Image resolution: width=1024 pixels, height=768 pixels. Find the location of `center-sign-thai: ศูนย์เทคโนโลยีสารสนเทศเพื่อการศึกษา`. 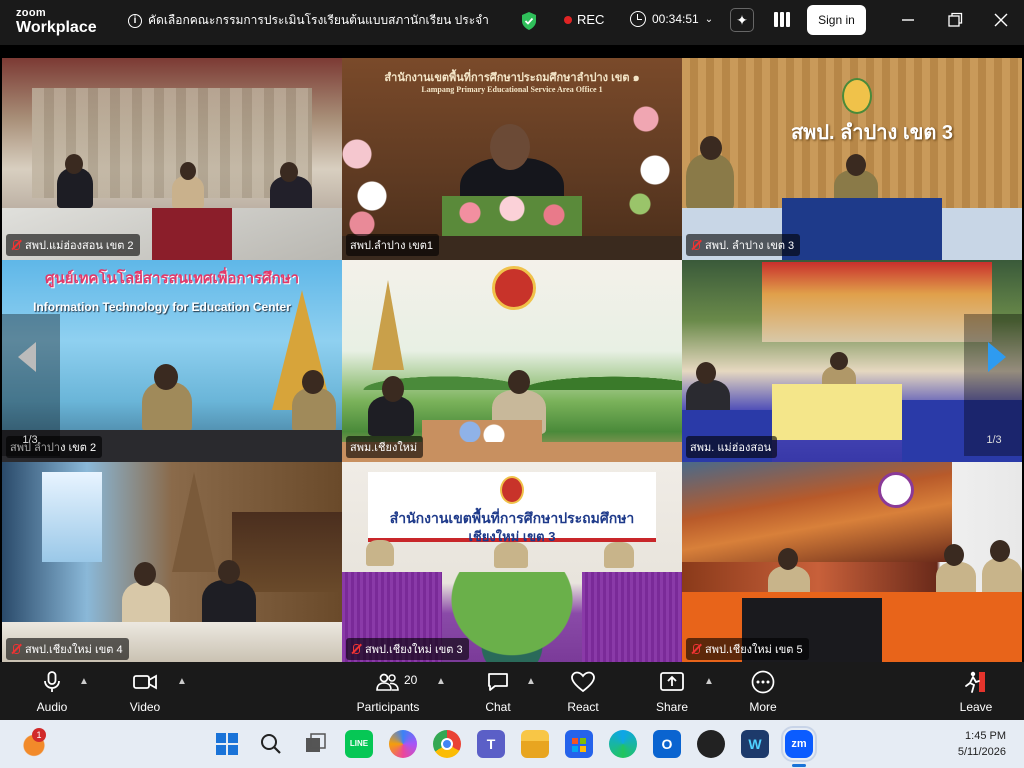

center-sign-thai: ศูนย์เทคโนโลยีสารสนเทศเพื่อการศึกษา is located at coordinates (172, 278).